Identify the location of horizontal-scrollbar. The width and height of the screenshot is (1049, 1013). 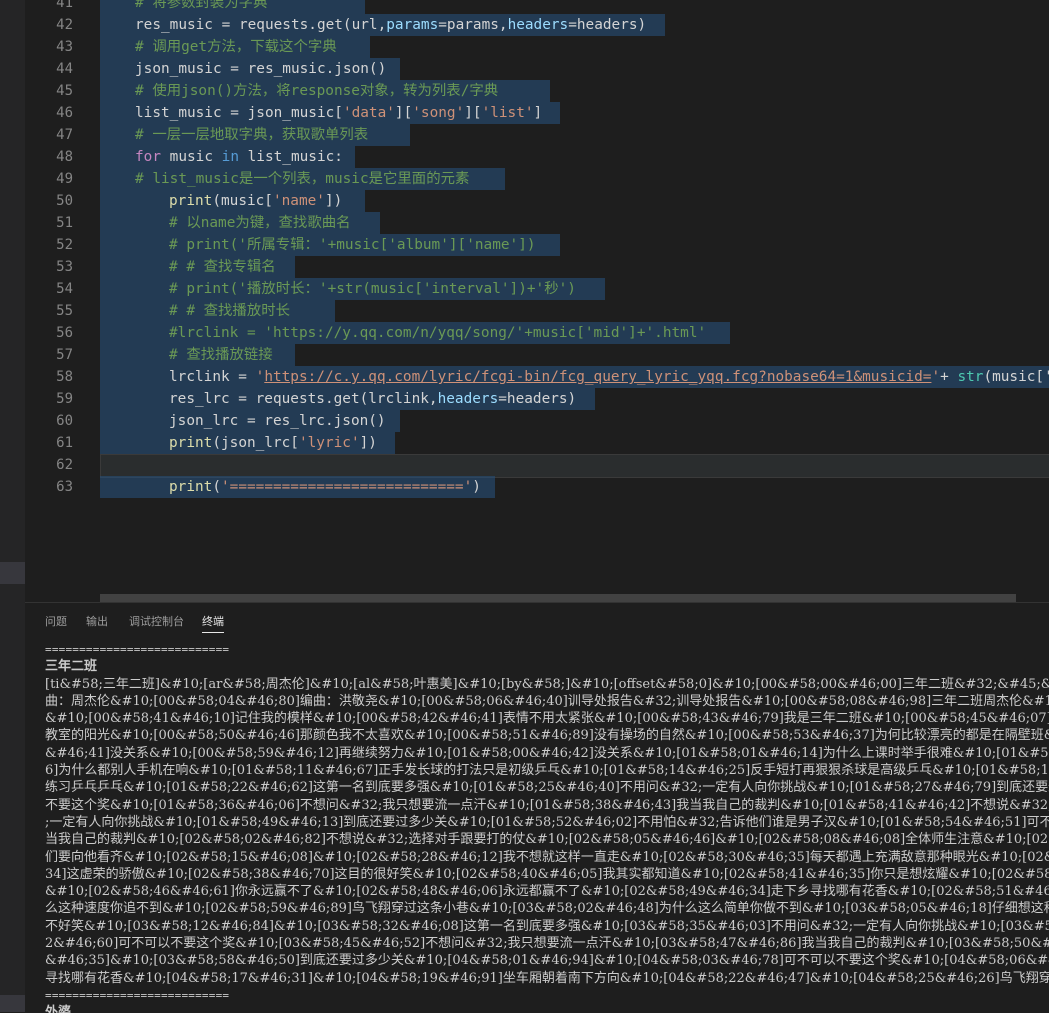
(558, 598).